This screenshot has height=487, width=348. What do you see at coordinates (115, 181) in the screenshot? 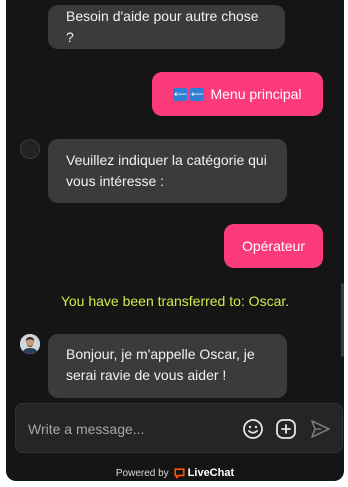
I see `message-text-line: vous intéresse :` at bounding box center [115, 181].